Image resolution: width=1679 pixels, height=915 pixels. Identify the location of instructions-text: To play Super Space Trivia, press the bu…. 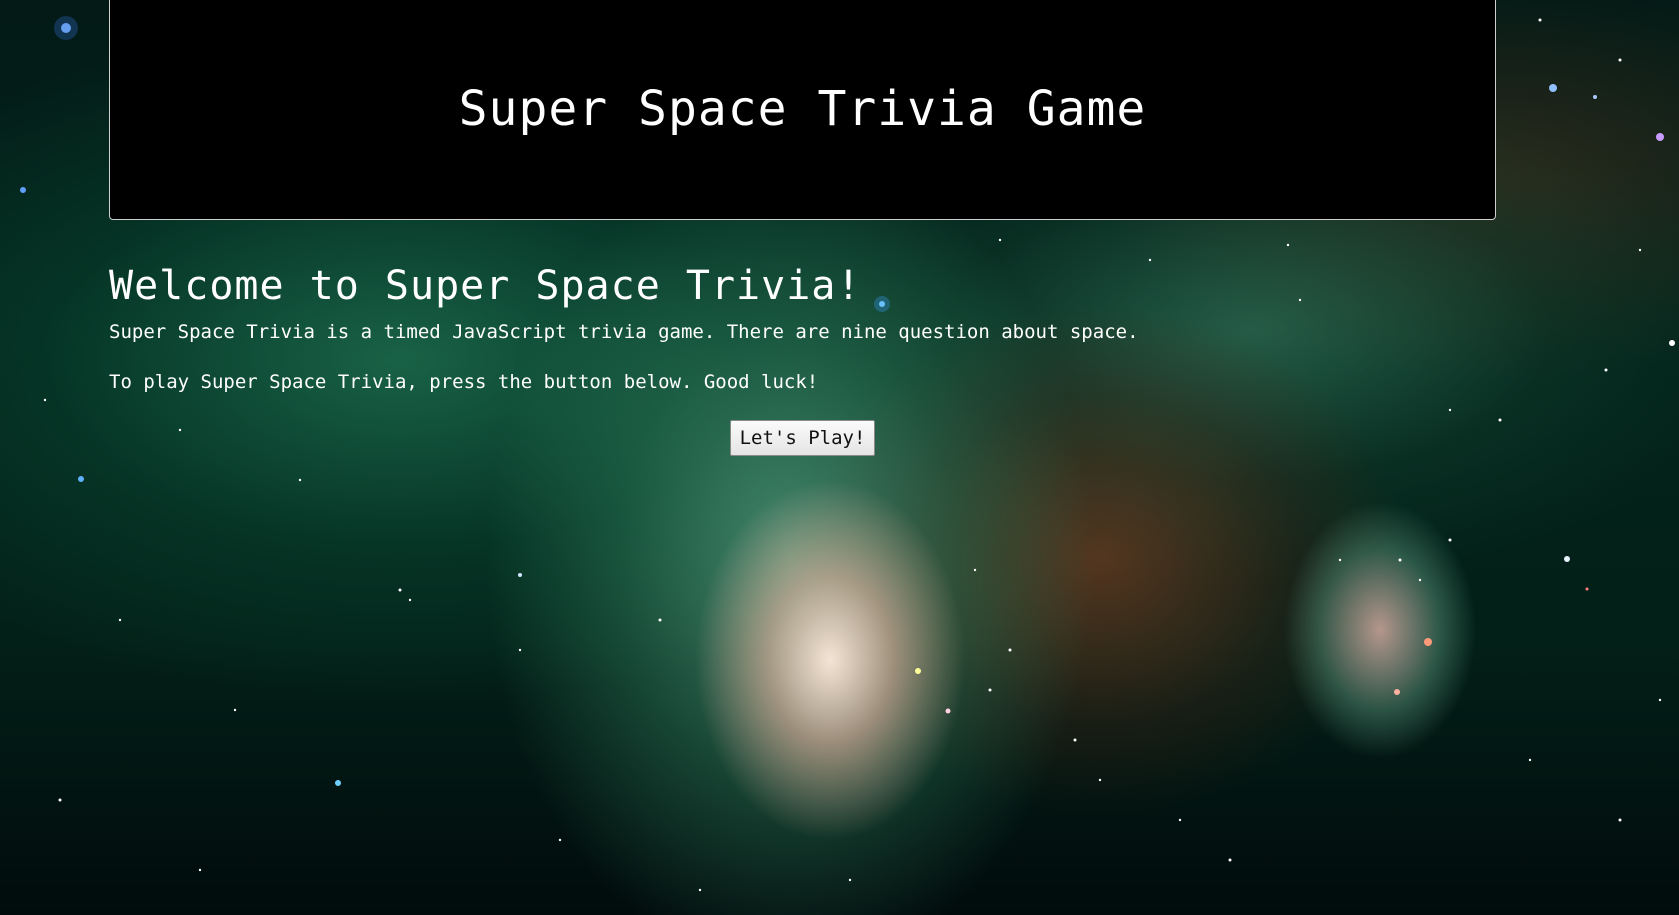
(464, 382).